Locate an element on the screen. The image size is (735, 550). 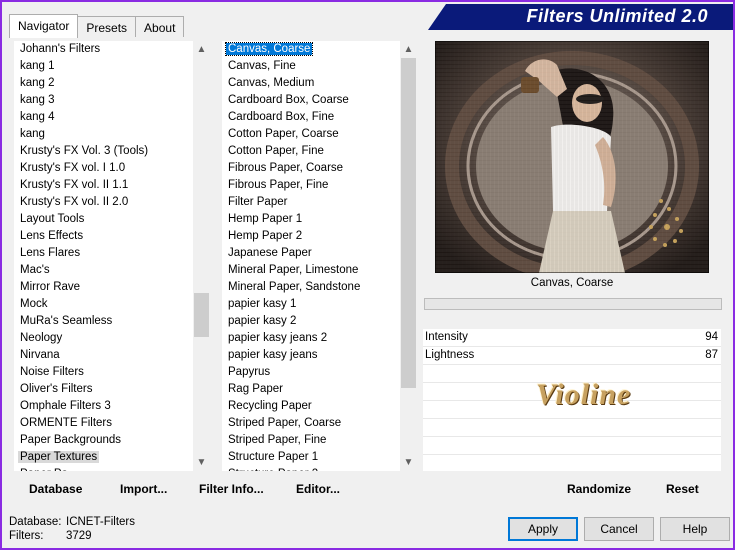
app-title: Filters Unlimited 2.0 is located at coordinates (617, 16).